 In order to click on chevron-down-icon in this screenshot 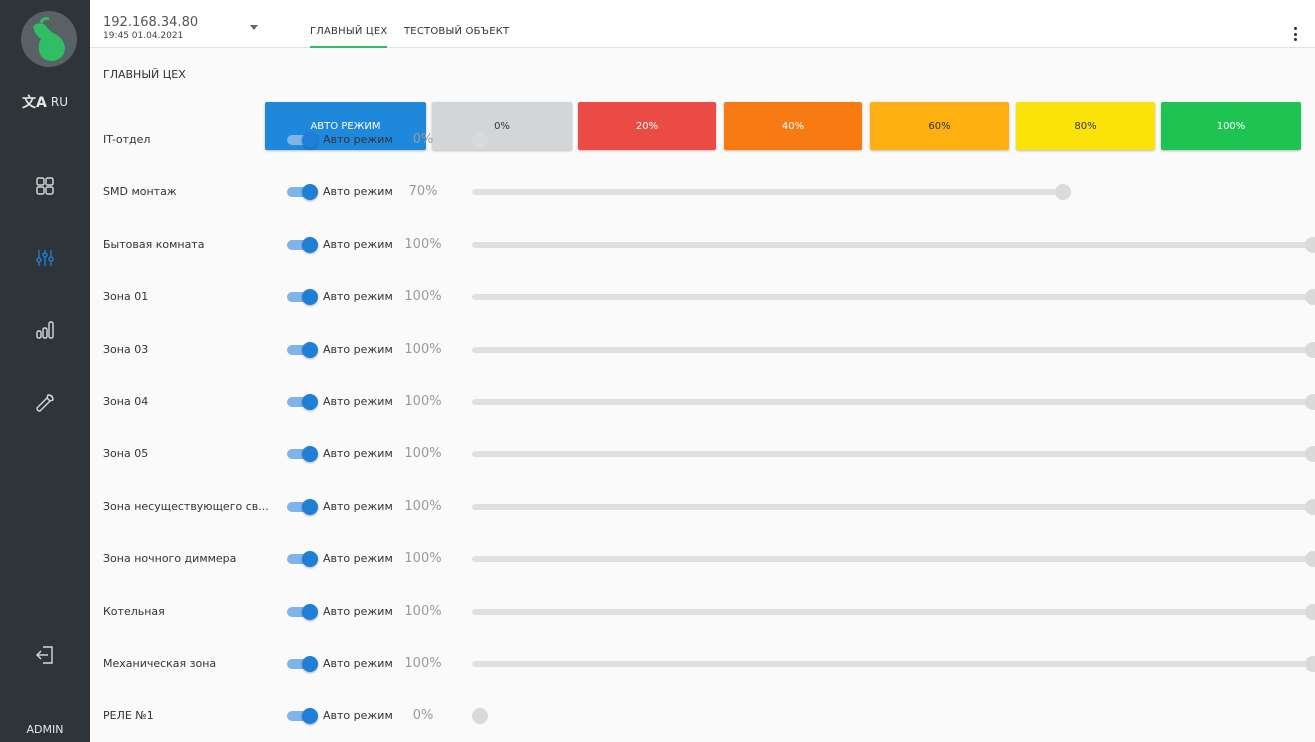, I will do `click(254, 27)`.